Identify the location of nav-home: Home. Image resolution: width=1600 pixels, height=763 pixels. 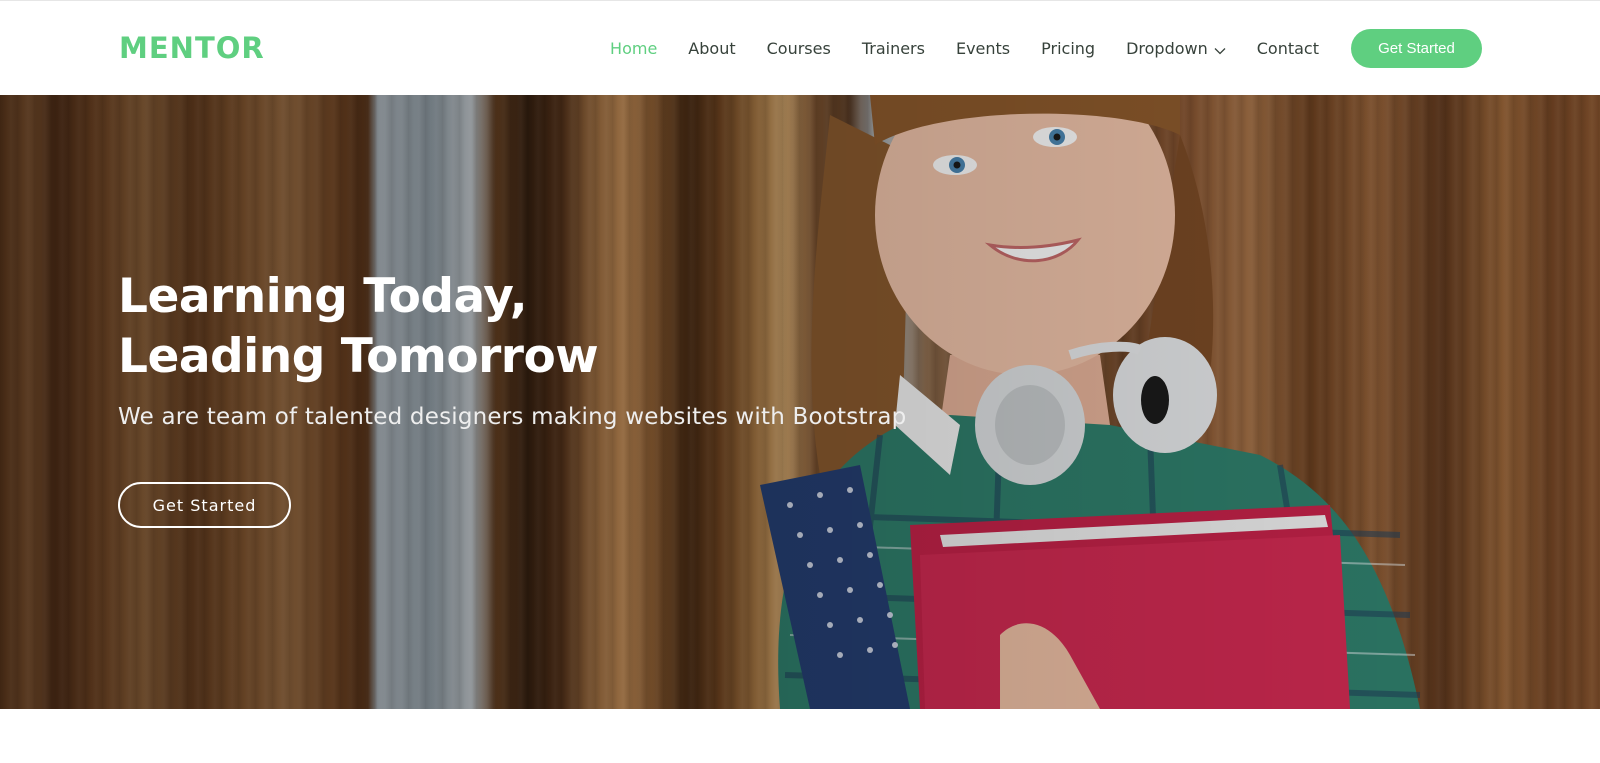
(633, 48).